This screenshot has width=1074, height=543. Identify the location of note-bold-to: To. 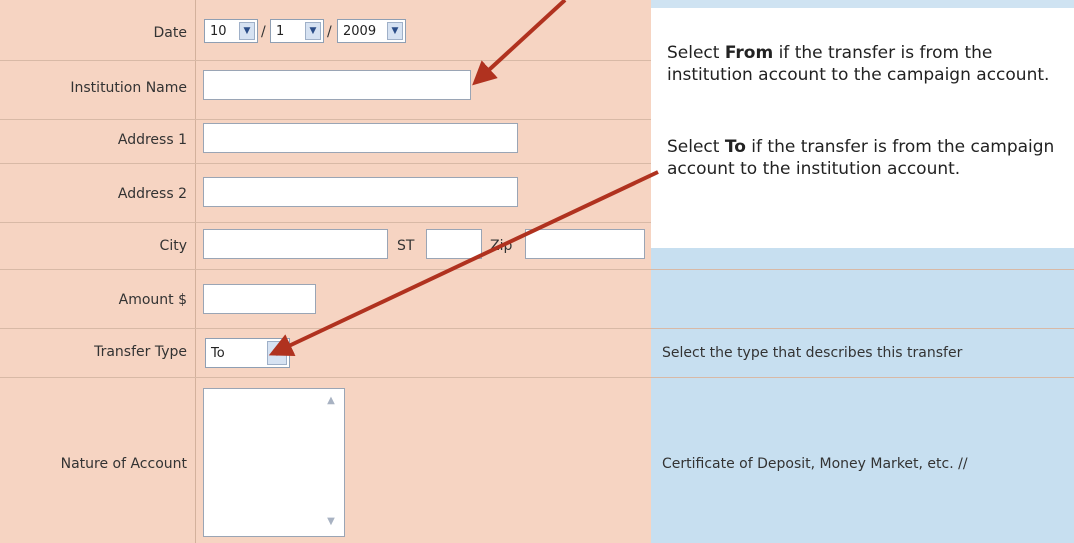
(735, 147).